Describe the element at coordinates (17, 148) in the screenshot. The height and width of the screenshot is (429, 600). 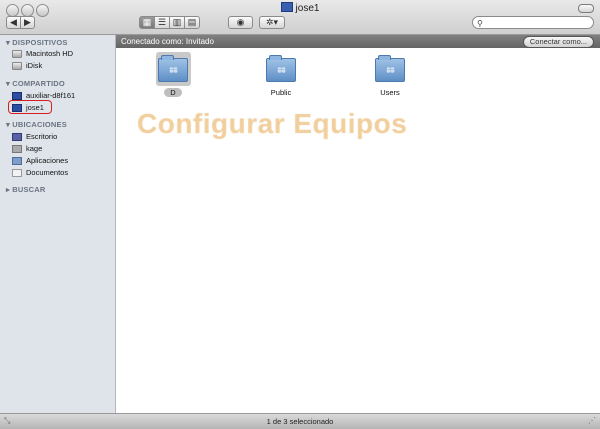
I see `home-icon` at that location.